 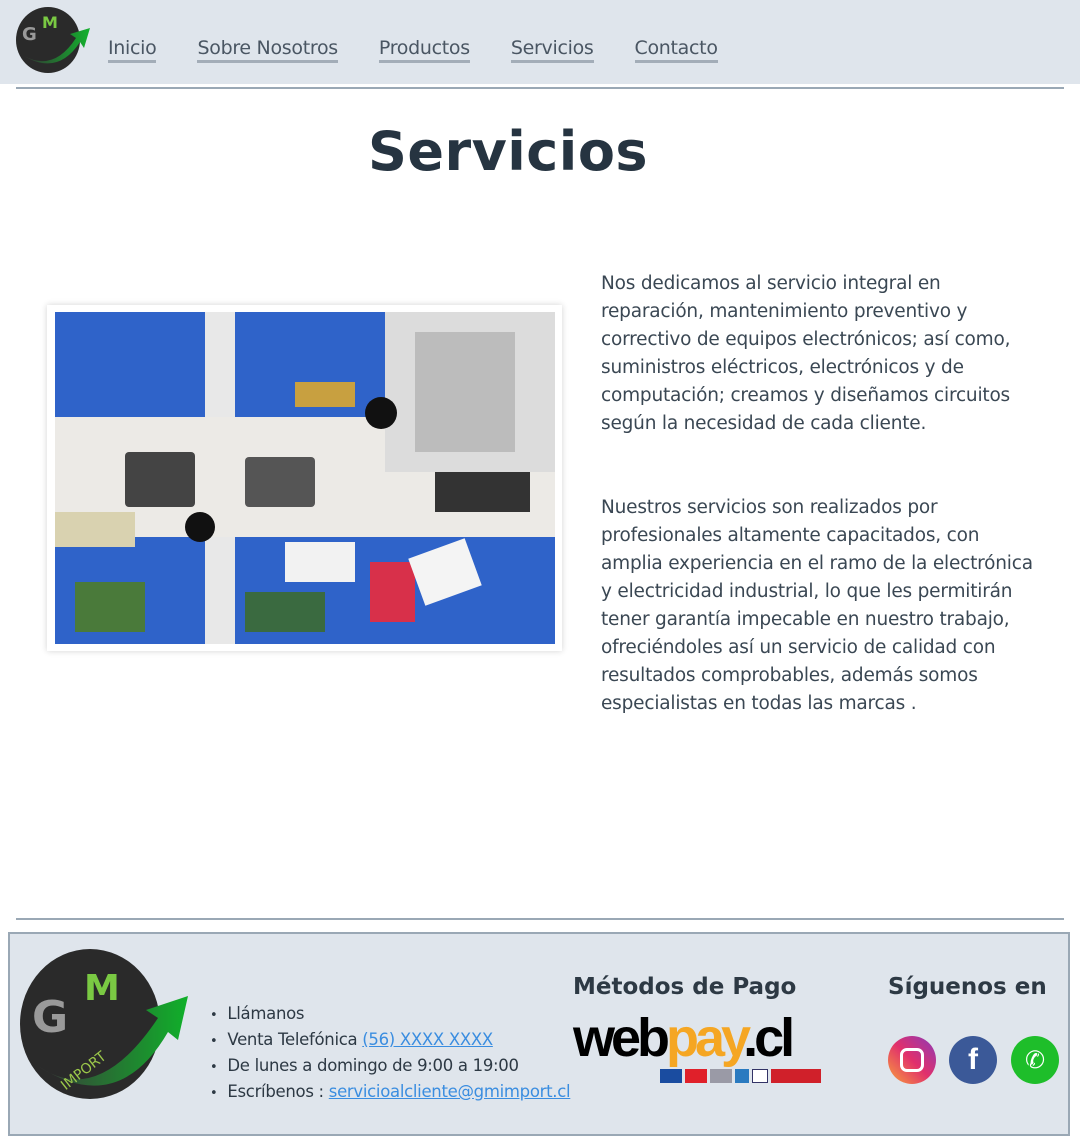 What do you see at coordinates (427, 1039) in the screenshot?
I see `phone-link: (56) XXXX XXXX` at bounding box center [427, 1039].